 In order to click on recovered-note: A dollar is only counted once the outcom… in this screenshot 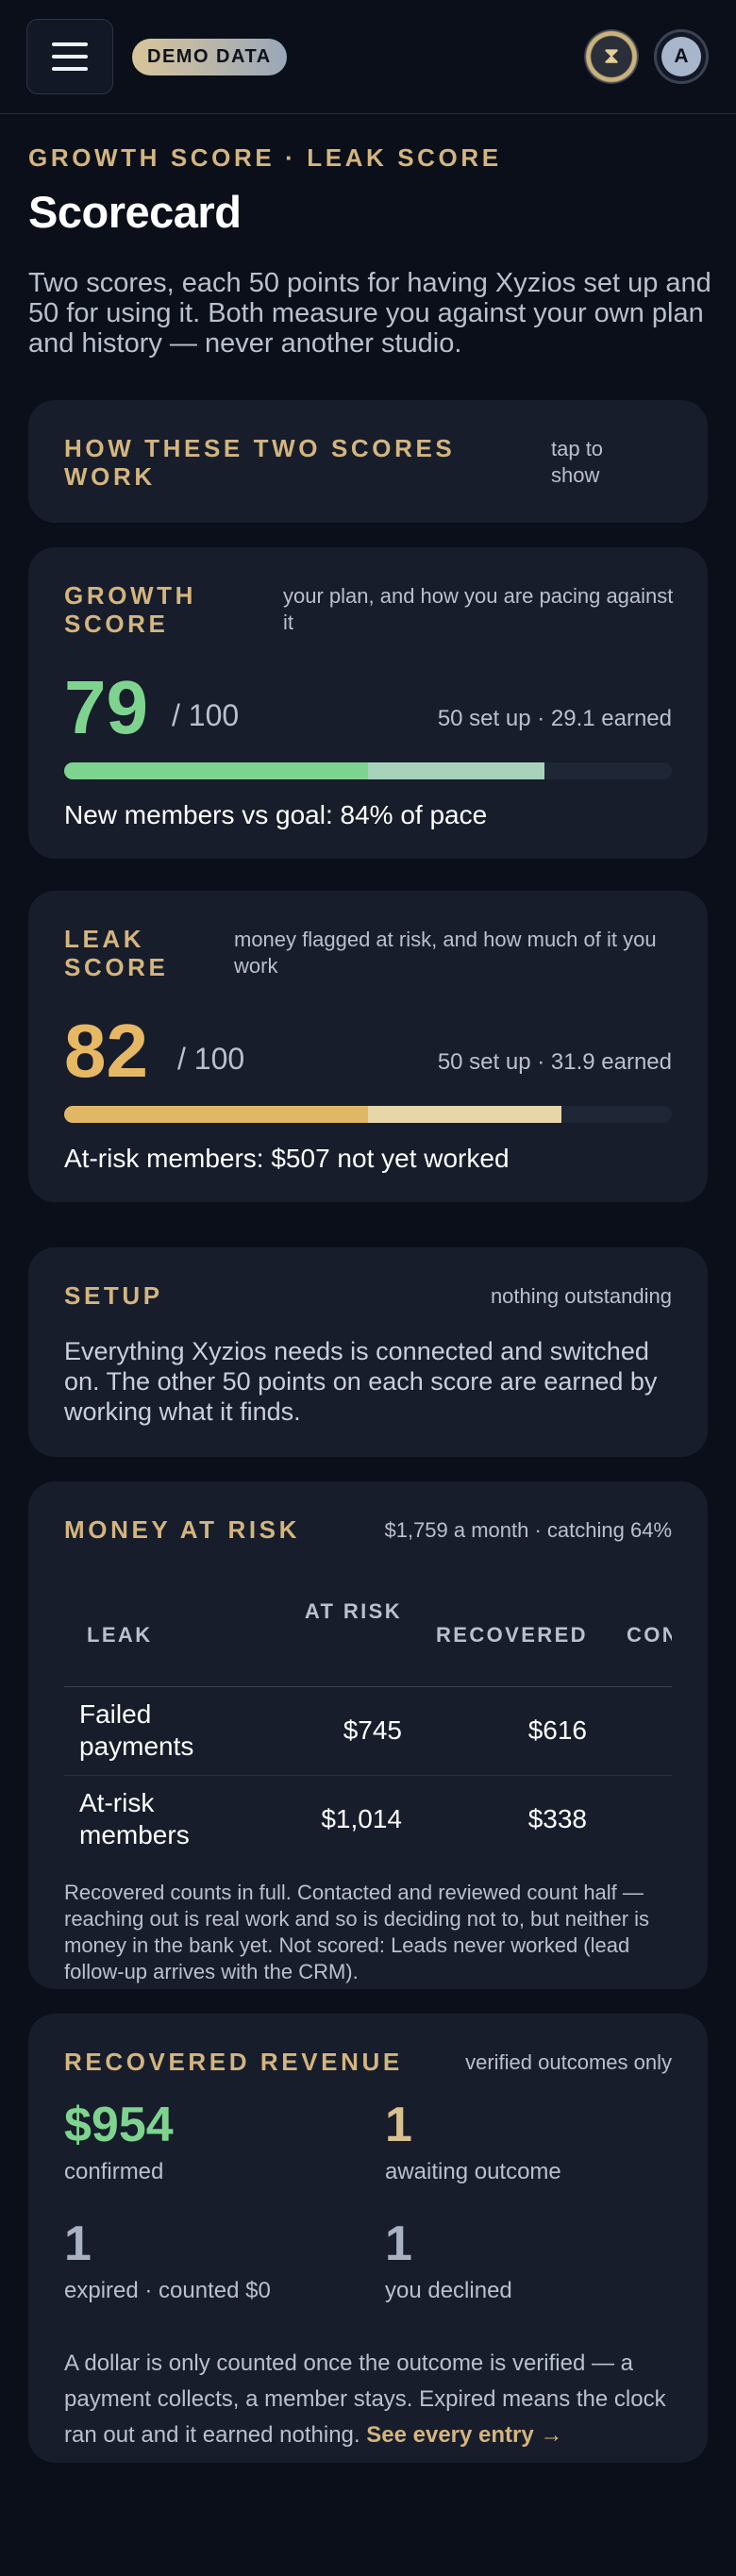, I will do `click(370, 2399)`.